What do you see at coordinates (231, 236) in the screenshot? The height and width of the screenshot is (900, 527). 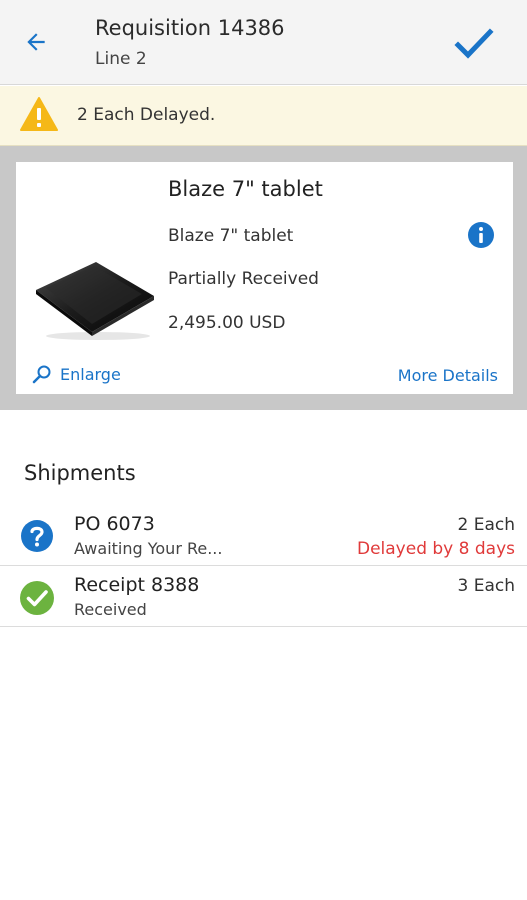 I see `product-description: Blaze 7" tablet` at bounding box center [231, 236].